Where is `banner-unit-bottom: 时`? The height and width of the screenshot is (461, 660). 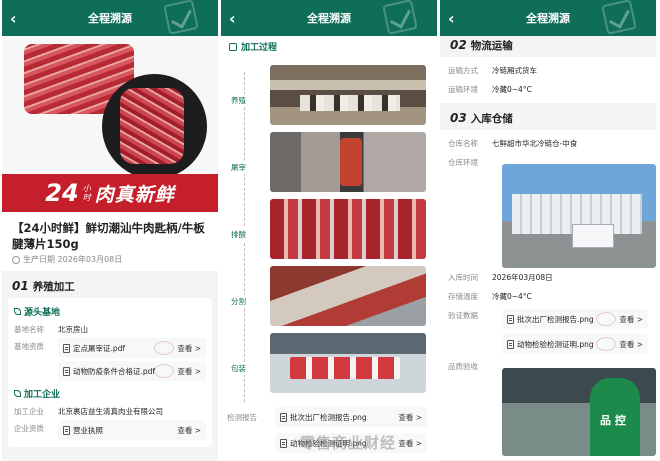 banner-unit-bottom: 时 is located at coordinates (86, 197).